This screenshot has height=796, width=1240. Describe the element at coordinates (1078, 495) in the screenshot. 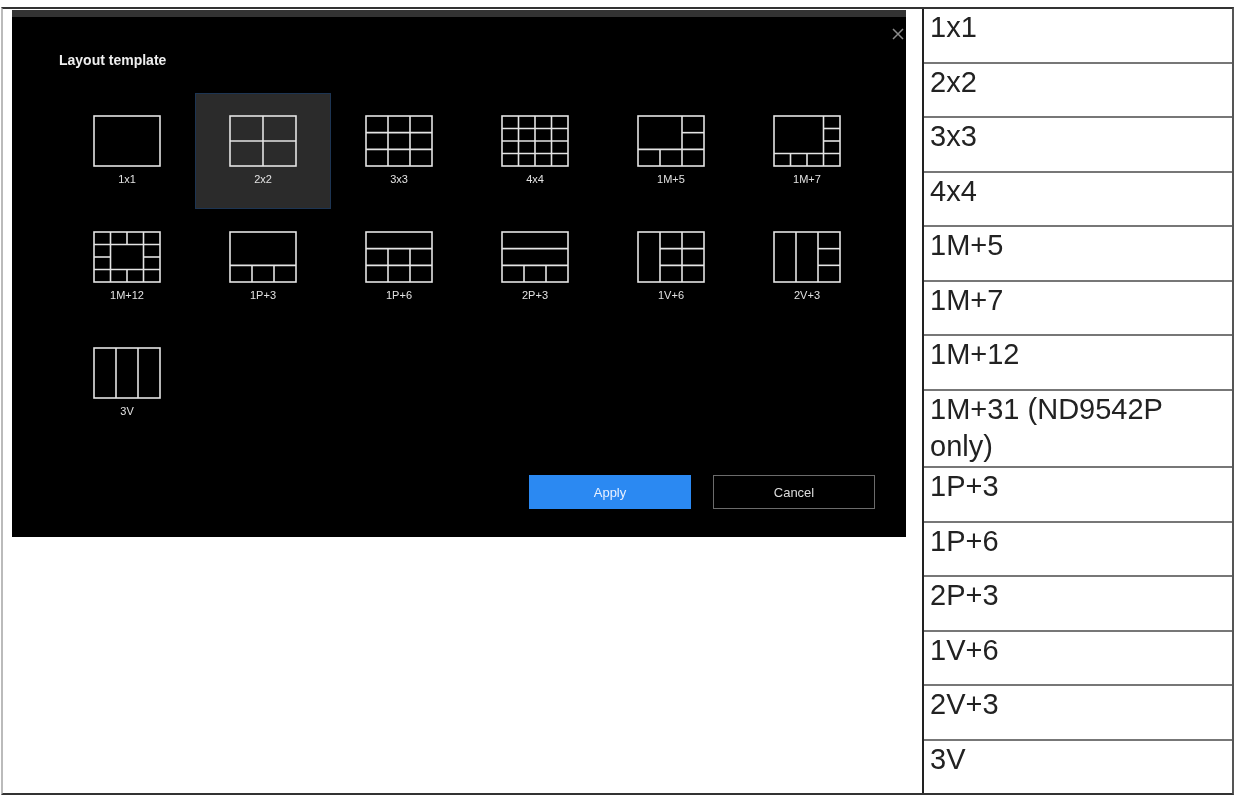

I see `table-cell: 1P+3` at that location.